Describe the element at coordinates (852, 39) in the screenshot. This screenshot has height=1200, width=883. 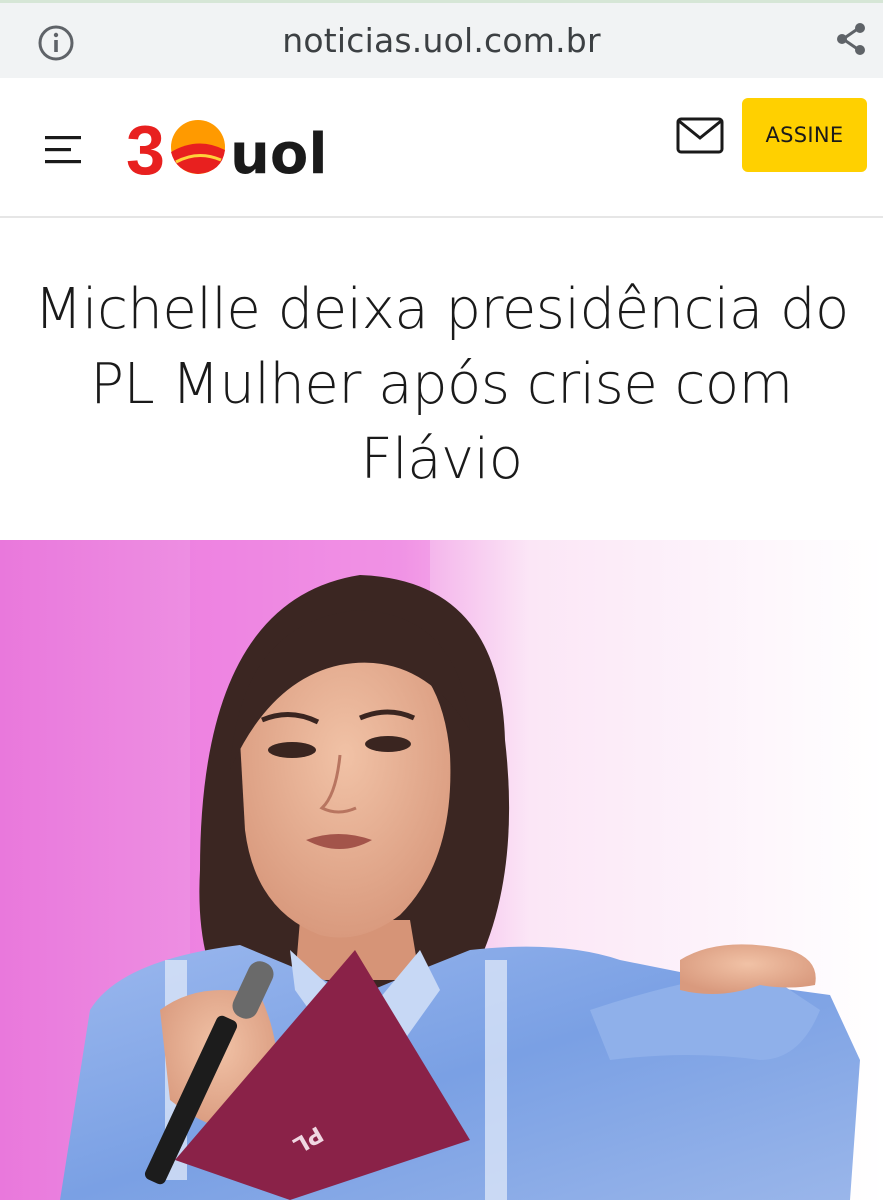
I see `share-icon` at that location.